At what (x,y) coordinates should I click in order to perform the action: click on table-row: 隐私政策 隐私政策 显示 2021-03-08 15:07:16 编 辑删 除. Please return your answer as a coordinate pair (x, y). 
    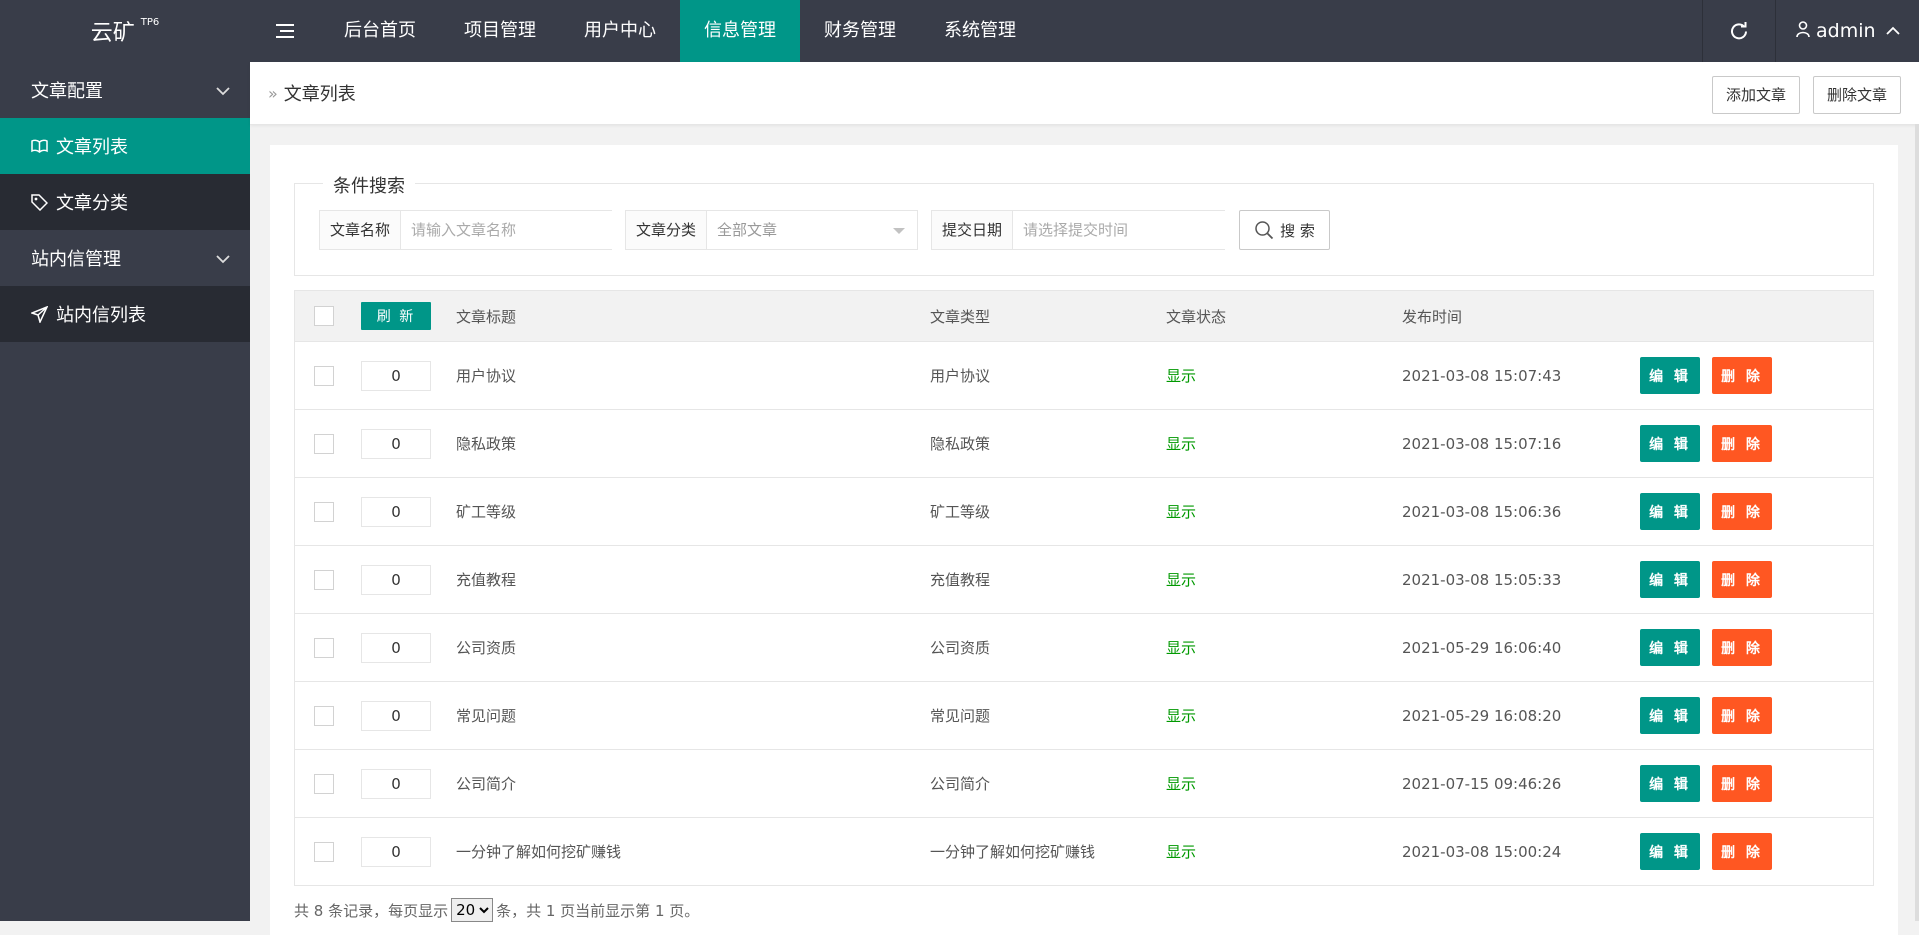
    Looking at the image, I should click on (1084, 444).